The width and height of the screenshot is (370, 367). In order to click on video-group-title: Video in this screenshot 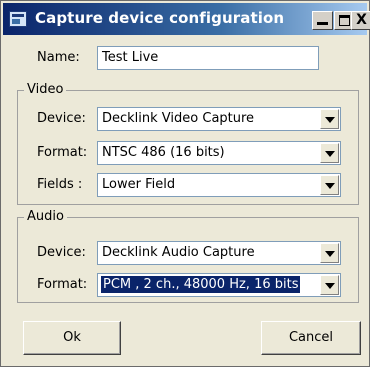, I will do `click(45, 89)`.